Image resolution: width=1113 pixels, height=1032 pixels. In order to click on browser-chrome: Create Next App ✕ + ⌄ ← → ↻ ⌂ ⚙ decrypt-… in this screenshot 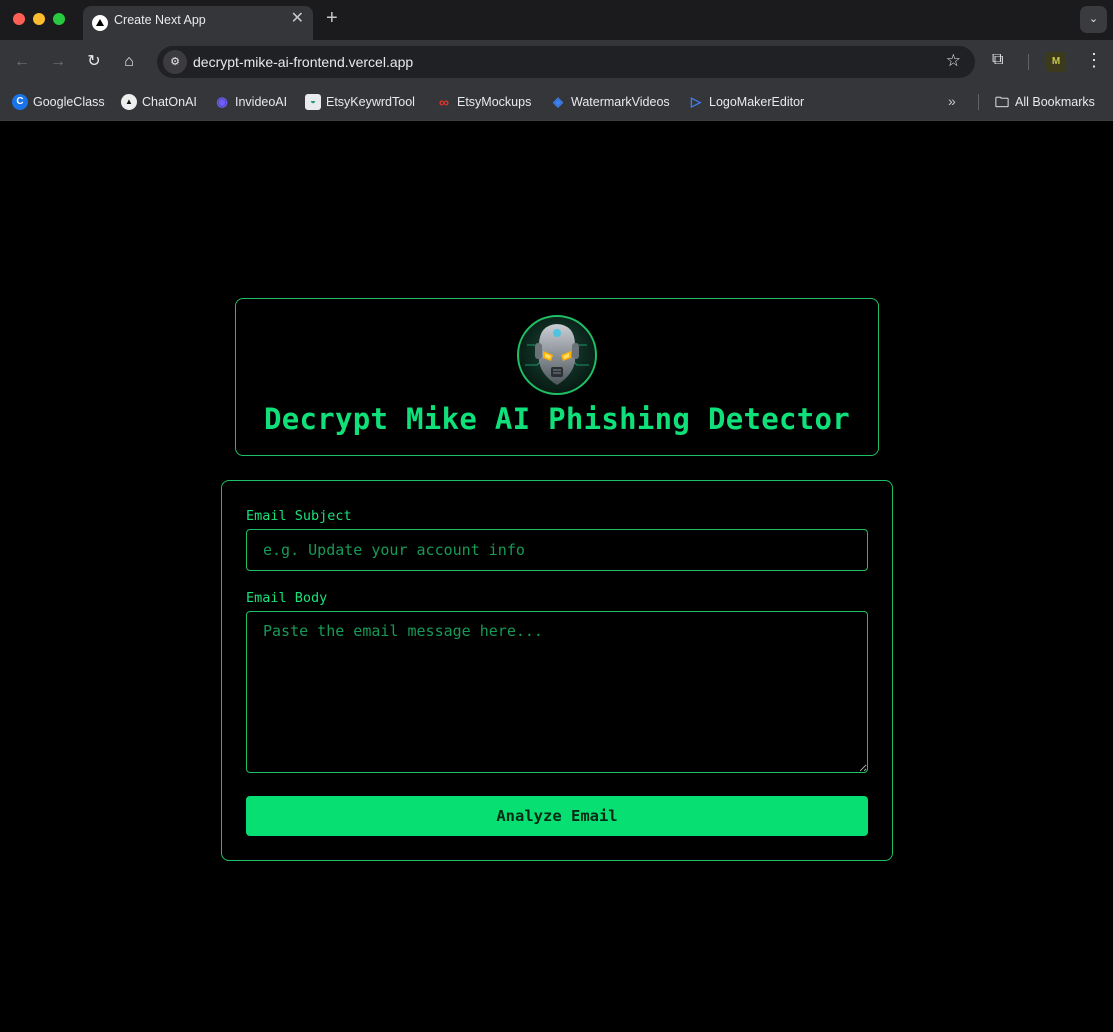, I will do `click(556, 60)`.